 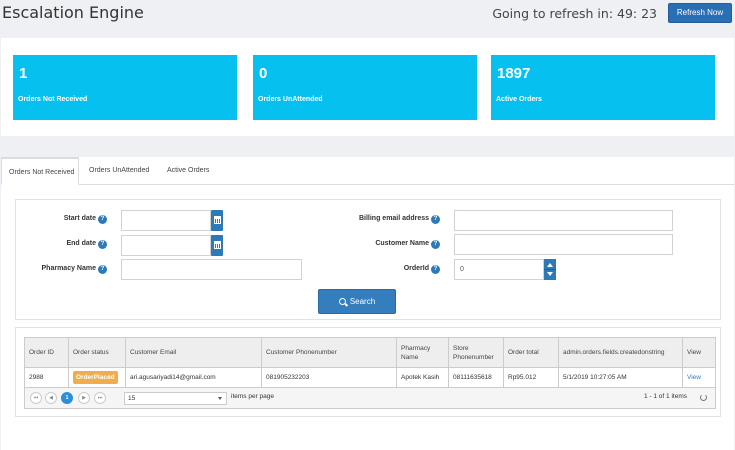 I want to click on last-page-button: ⏭, so click(x=100, y=398).